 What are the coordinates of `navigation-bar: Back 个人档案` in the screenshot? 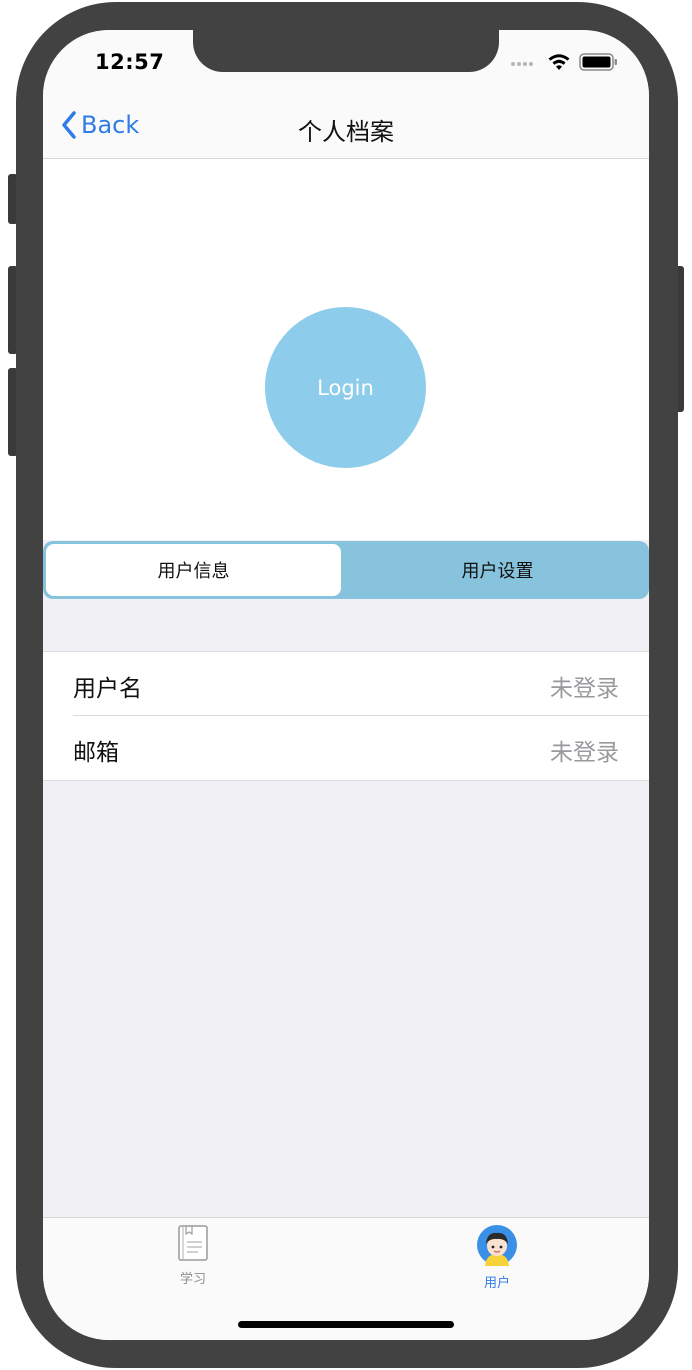 It's located at (346, 126).